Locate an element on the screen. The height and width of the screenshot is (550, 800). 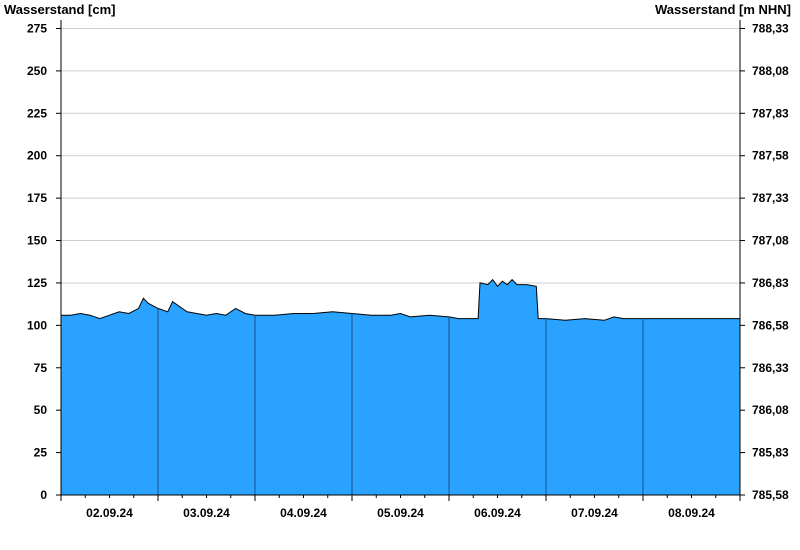
y-tick-label-right: 788,33 is located at coordinates (770, 28).